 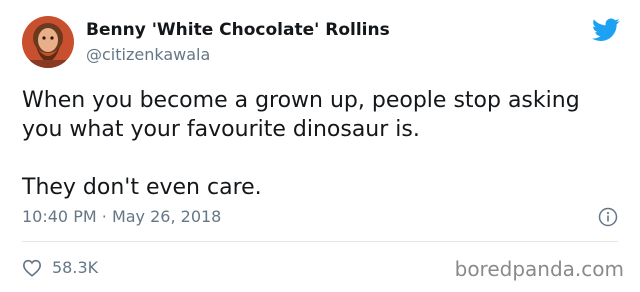 I want to click on author-display-name: Benny 'White Chocolate' Rollins, so click(x=238, y=30).